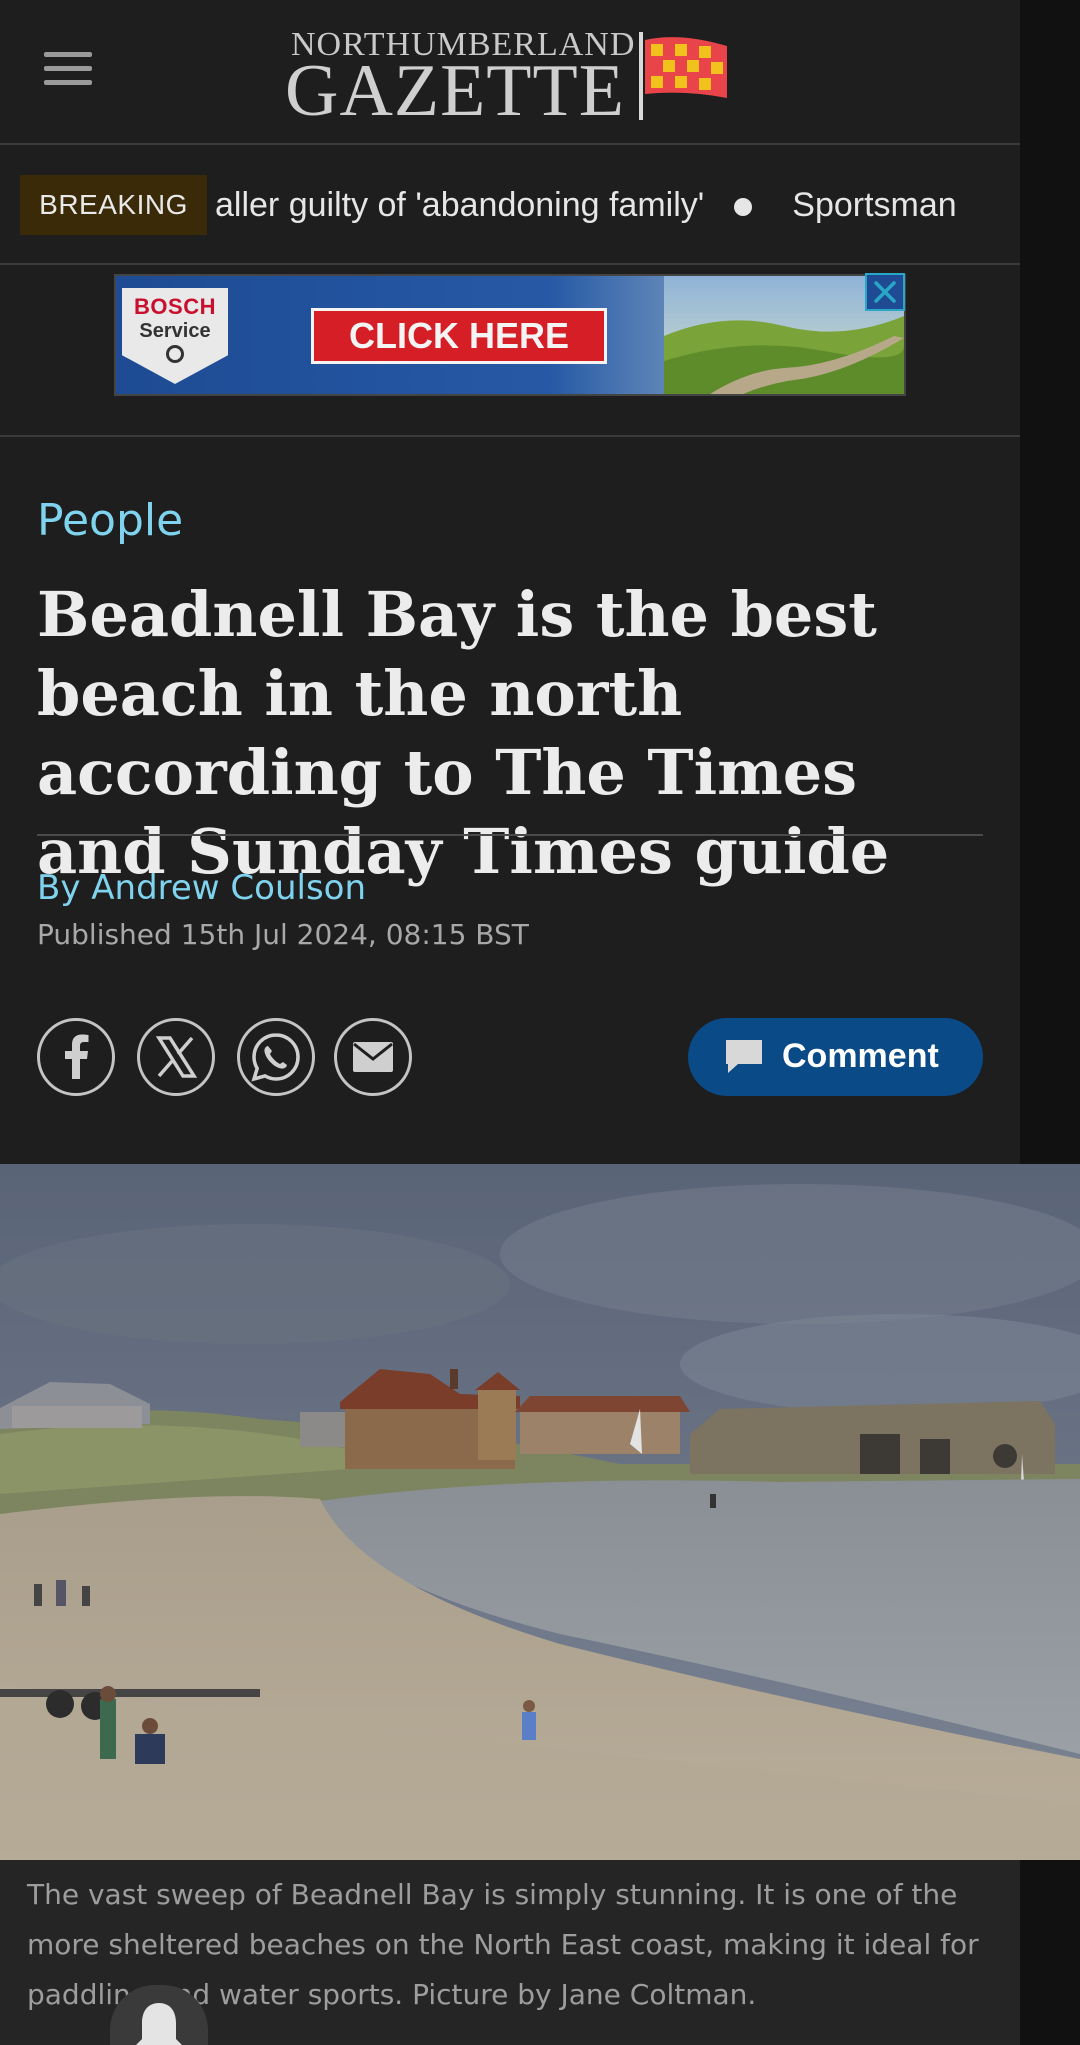  I want to click on comment-icon, so click(744, 1056).